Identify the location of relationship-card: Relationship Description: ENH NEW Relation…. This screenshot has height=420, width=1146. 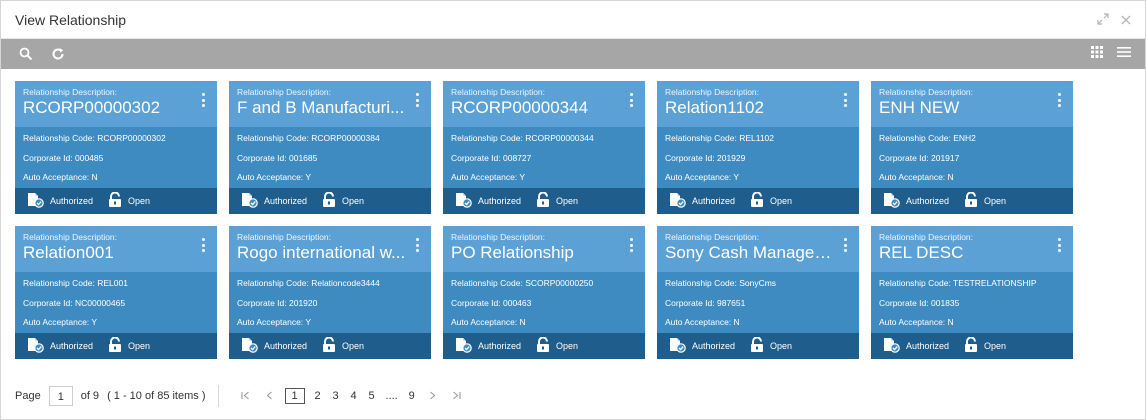
(972, 147).